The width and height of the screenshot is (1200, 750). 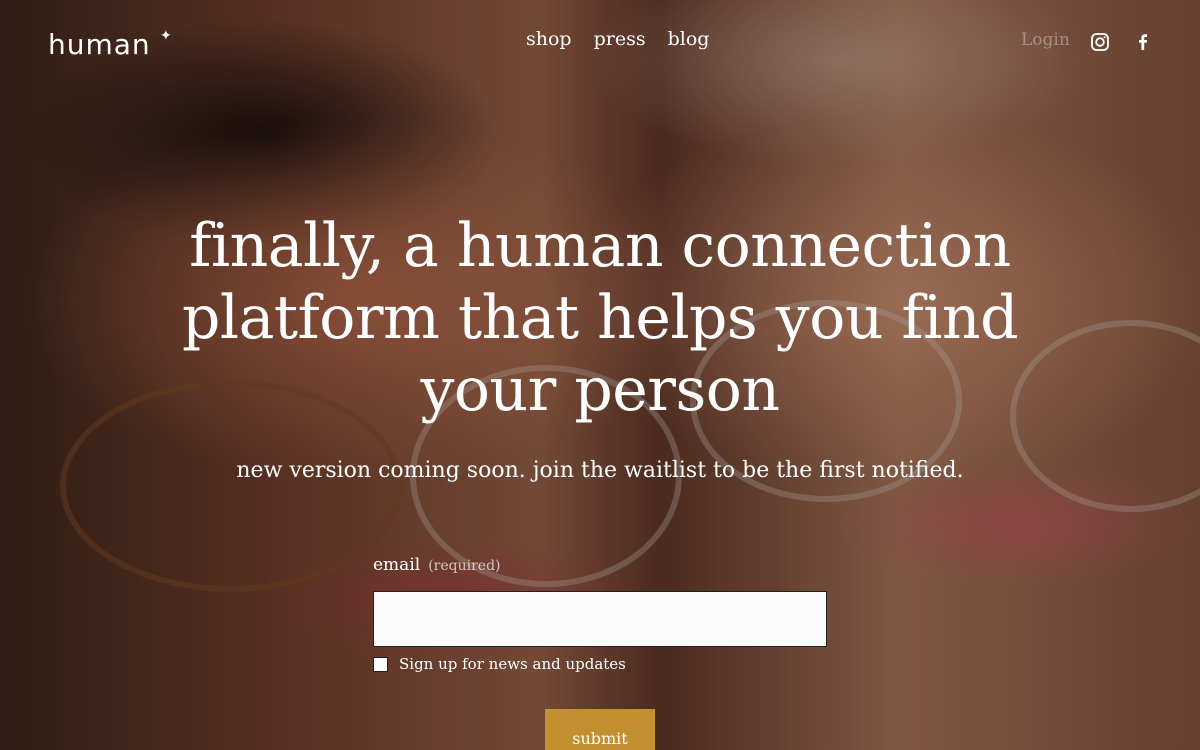 I want to click on email-label-group: email (required), so click(x=600, y=565).